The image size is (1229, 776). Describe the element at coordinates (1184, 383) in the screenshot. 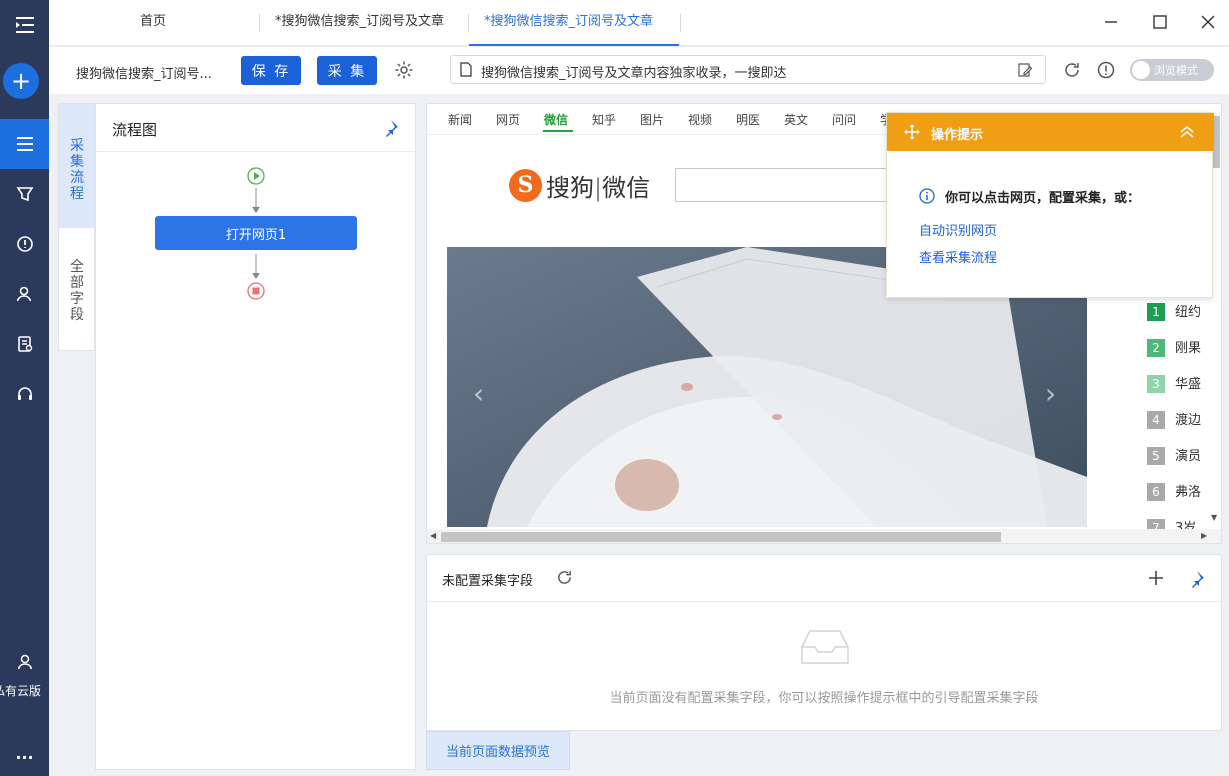

I see `hot-rank-item: 3 华盛` at that location.